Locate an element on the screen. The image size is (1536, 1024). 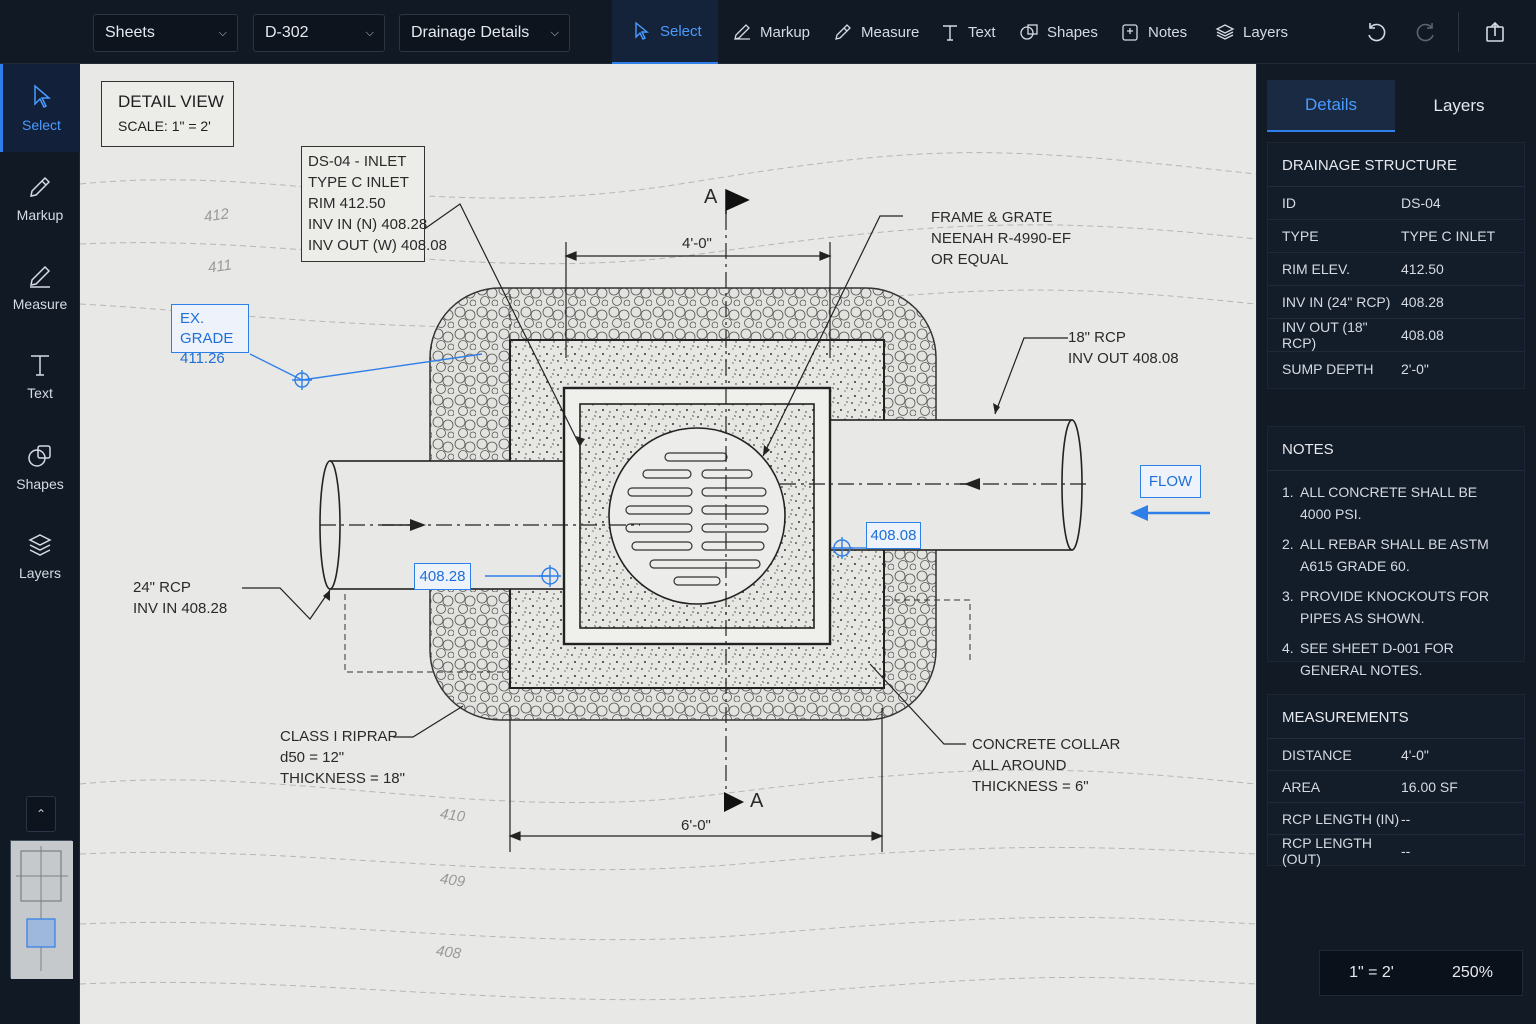
note-number: 1. is located at coordinates (1288, 492).